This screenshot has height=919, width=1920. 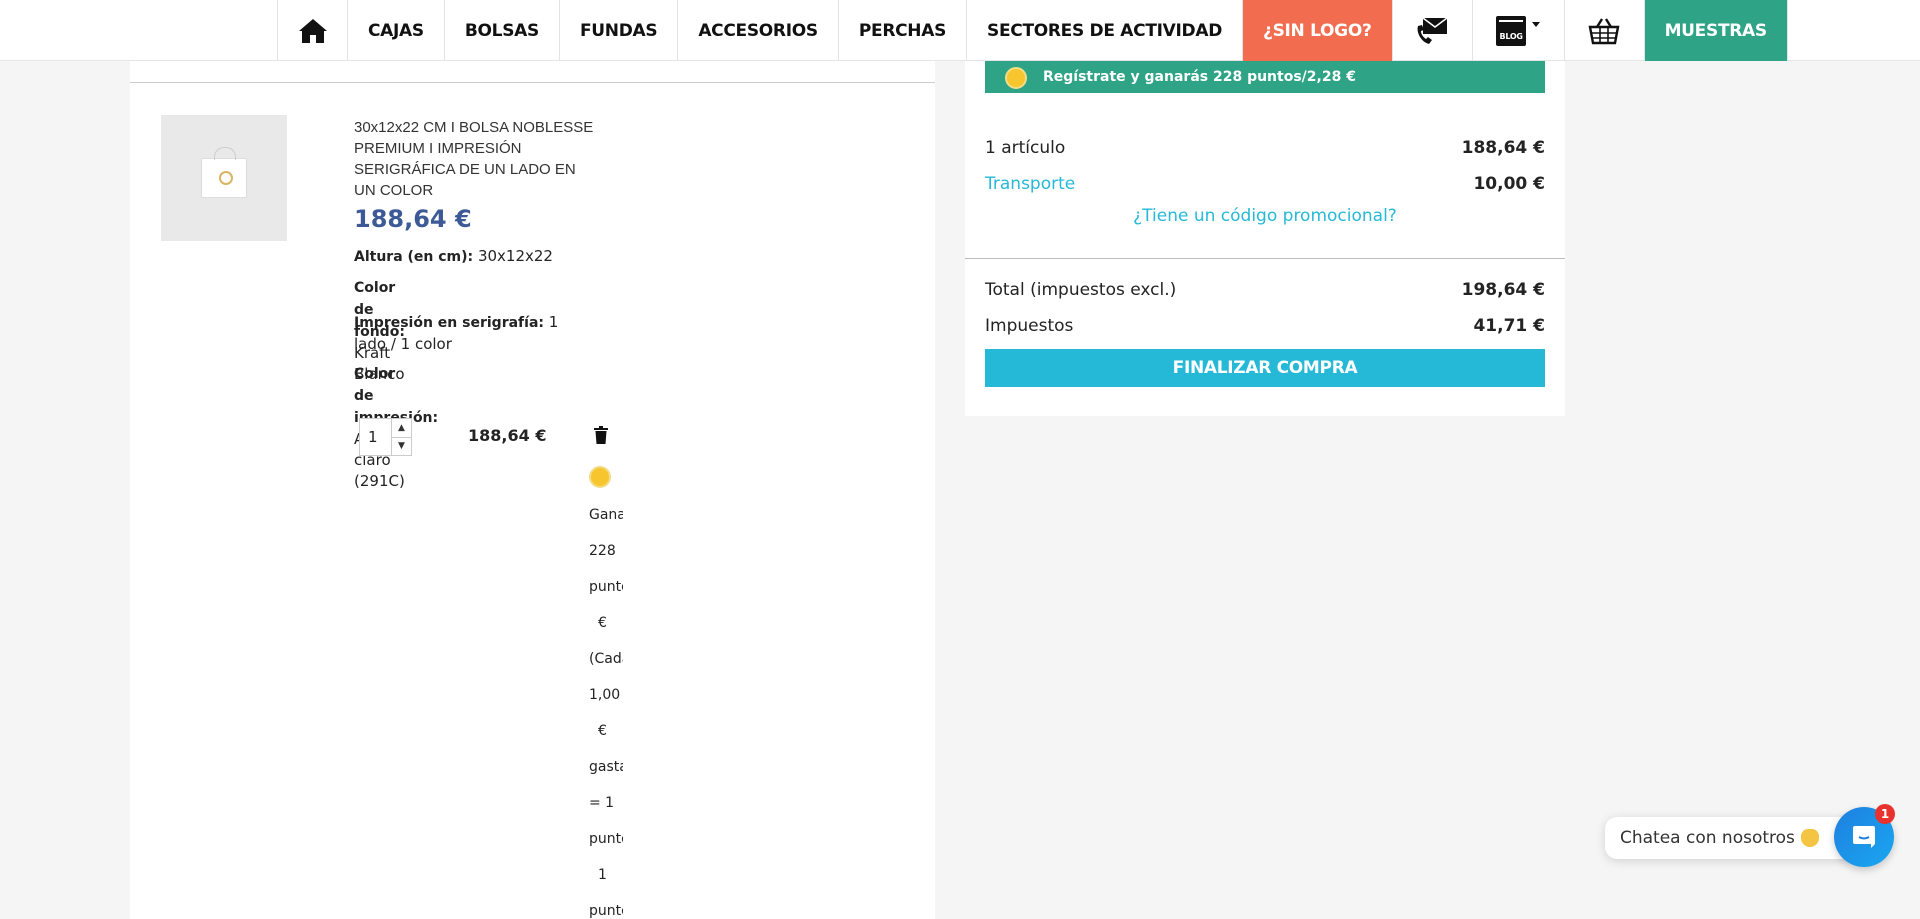 I want to click on nav-sin-logo: ¿SIN LOGO?, so click(x=1317, y=30).